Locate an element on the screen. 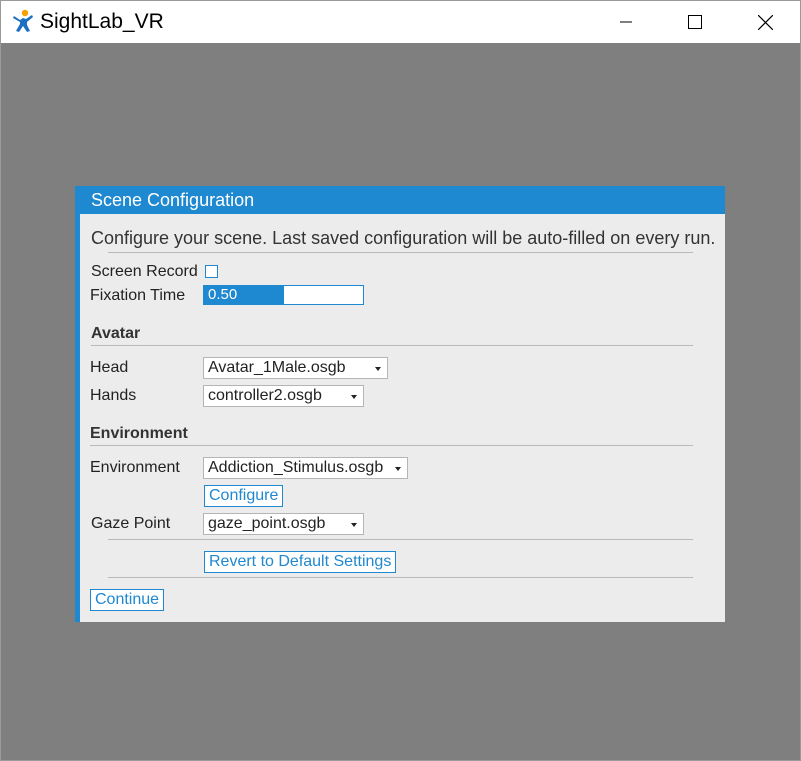  maximize-icon is located at coordinates (695, 22).